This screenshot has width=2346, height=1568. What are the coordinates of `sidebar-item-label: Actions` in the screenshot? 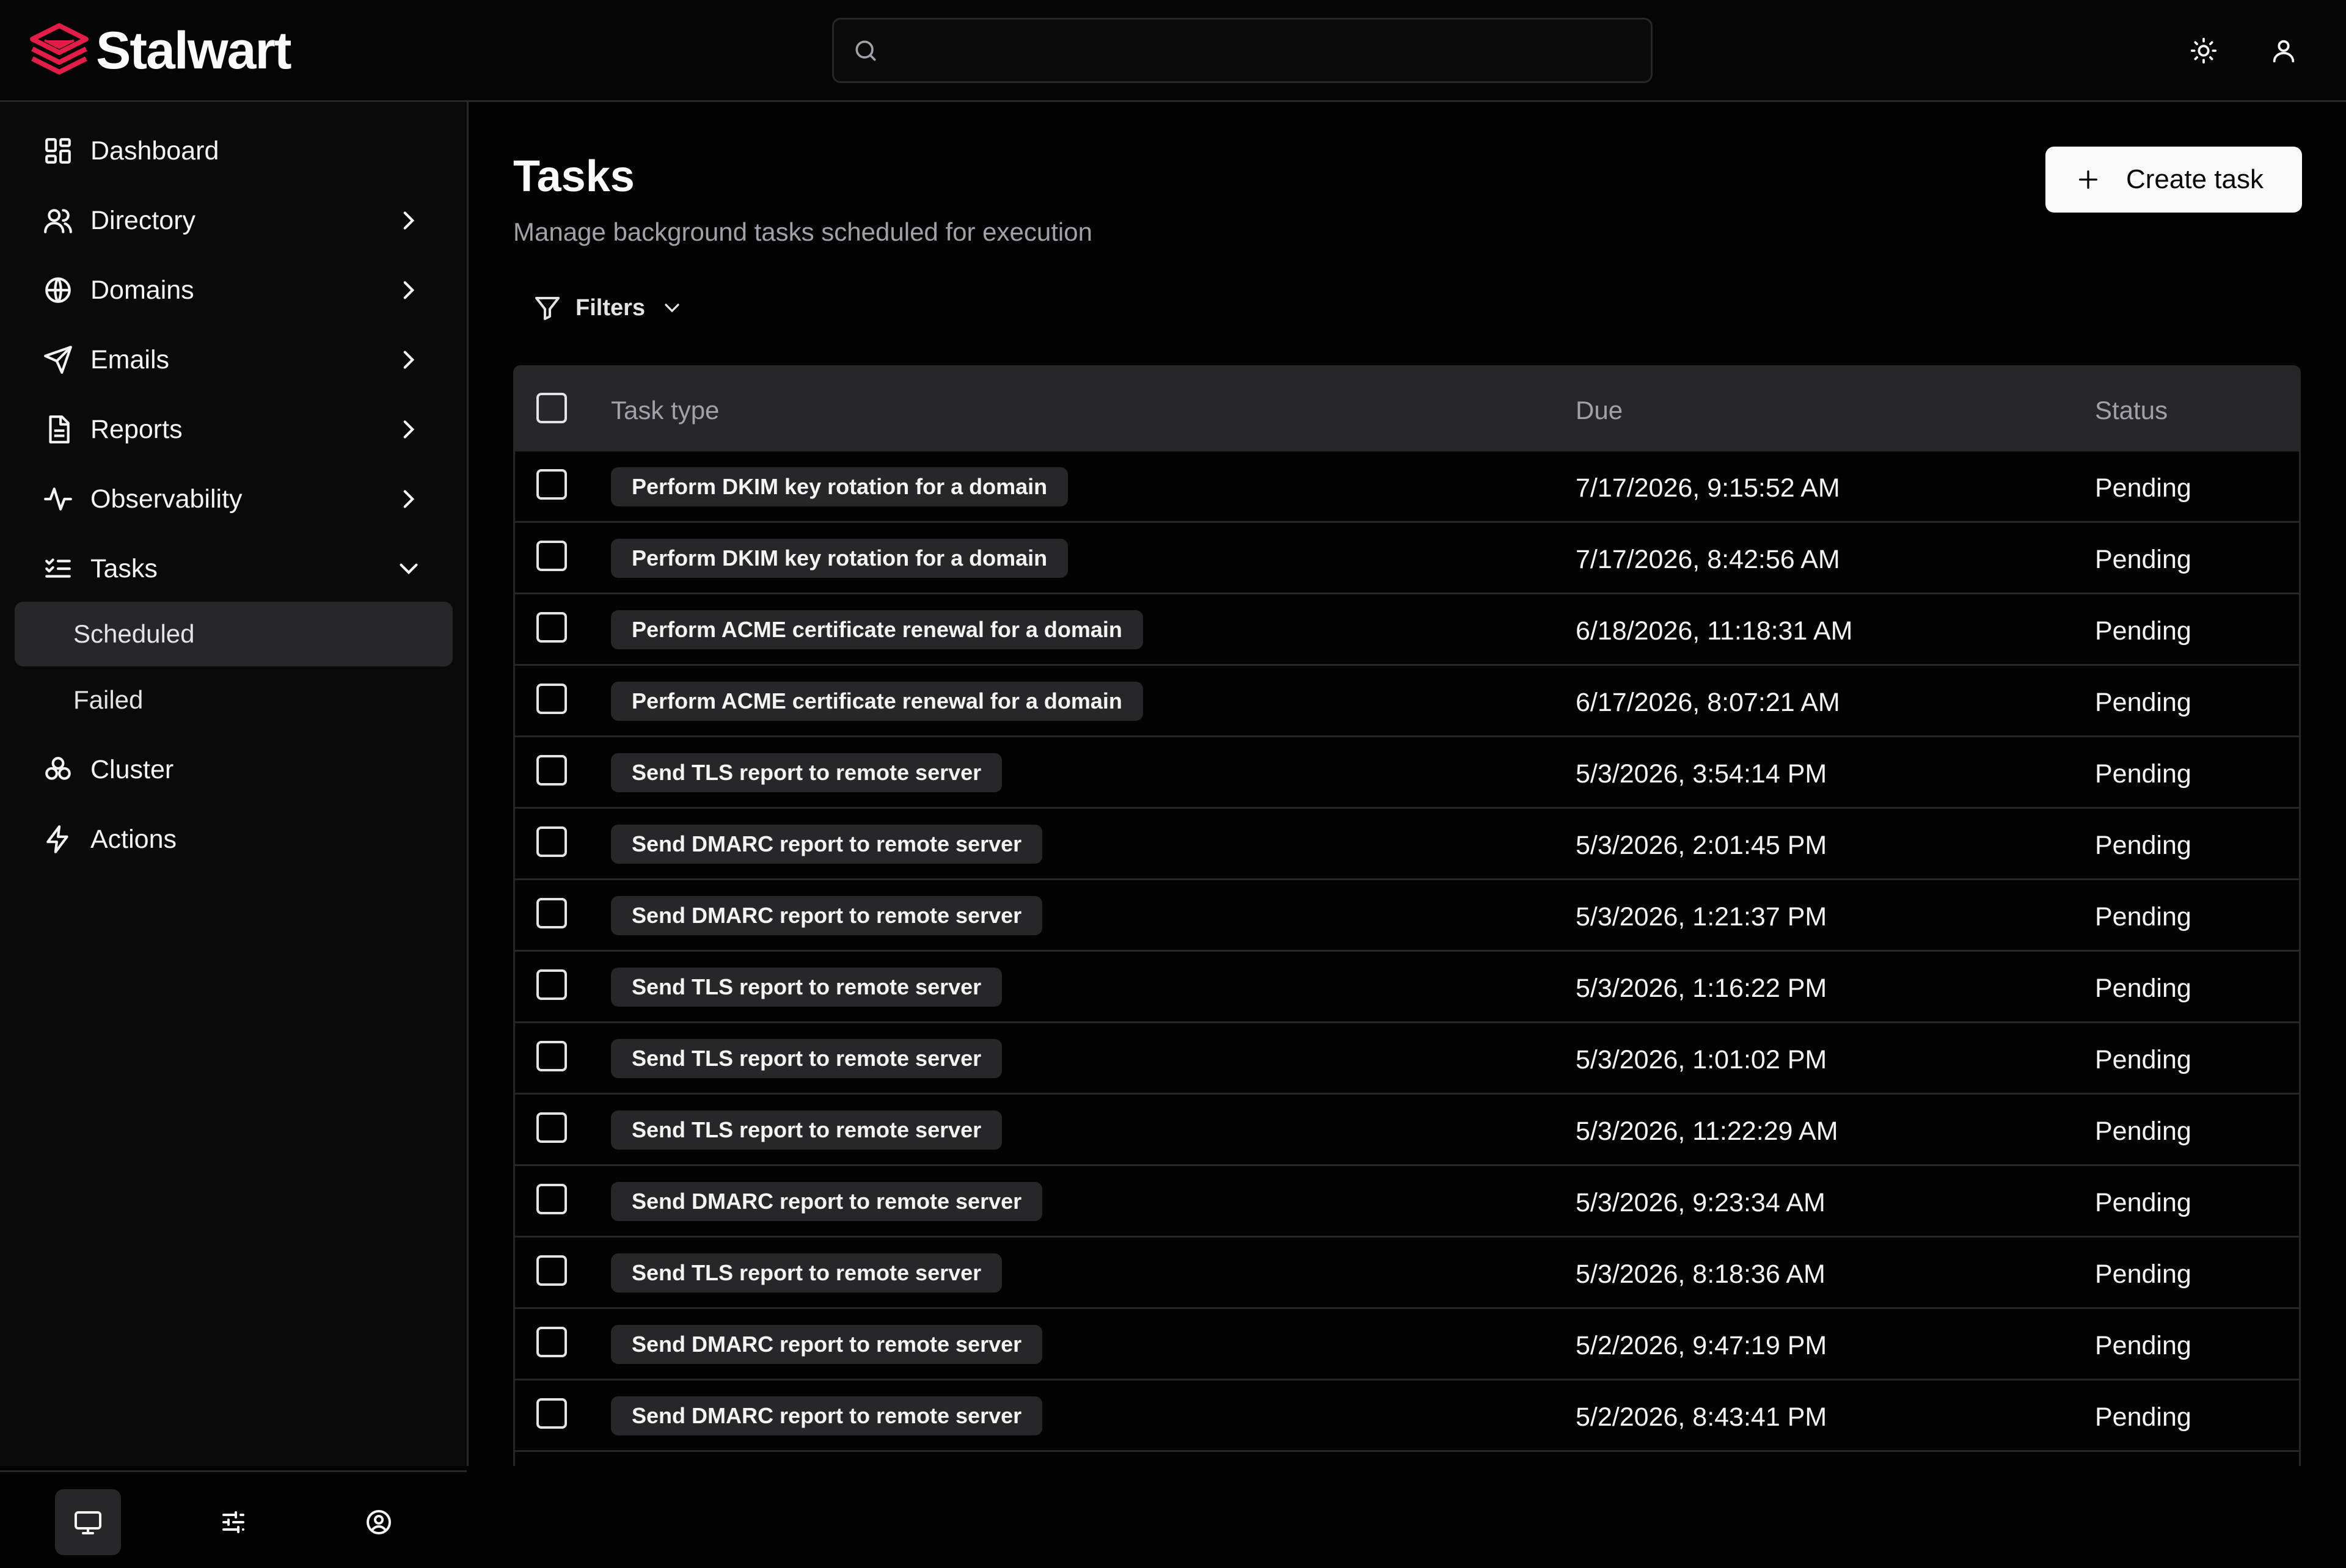 It's located at (133, 839).